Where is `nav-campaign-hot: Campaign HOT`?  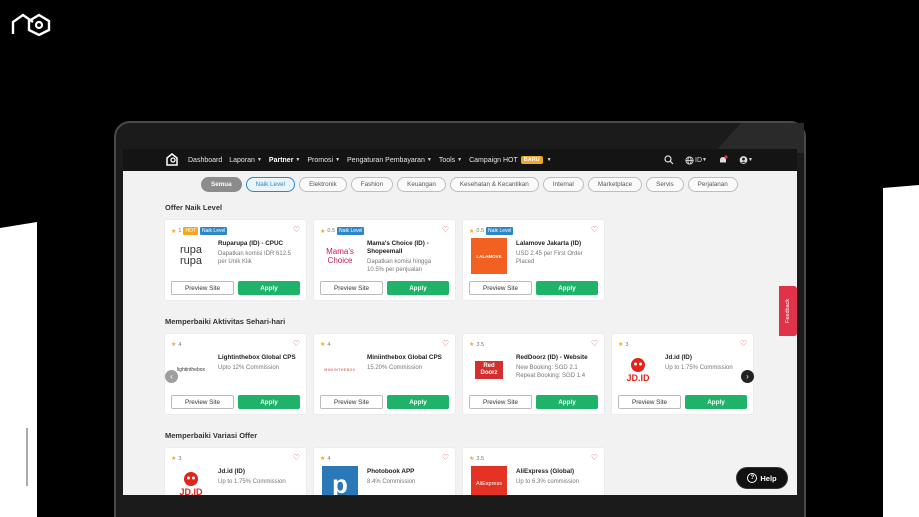 nav-campaign-hot: Campaign HOT is located at coordinates (493, 160).